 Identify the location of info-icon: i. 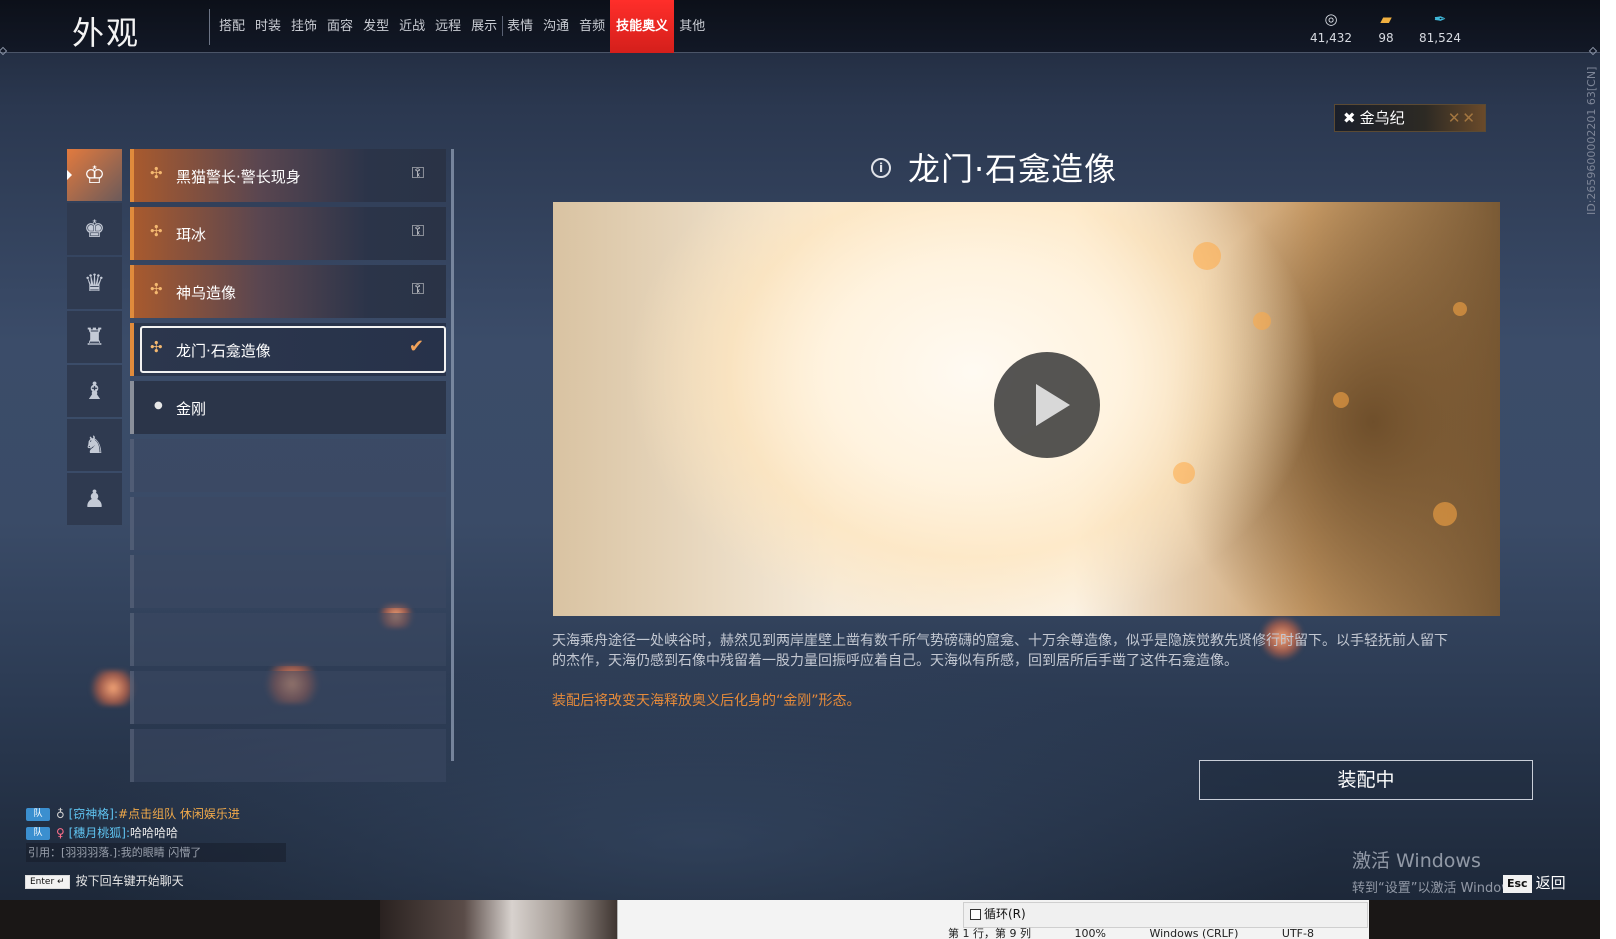
(881, 168).